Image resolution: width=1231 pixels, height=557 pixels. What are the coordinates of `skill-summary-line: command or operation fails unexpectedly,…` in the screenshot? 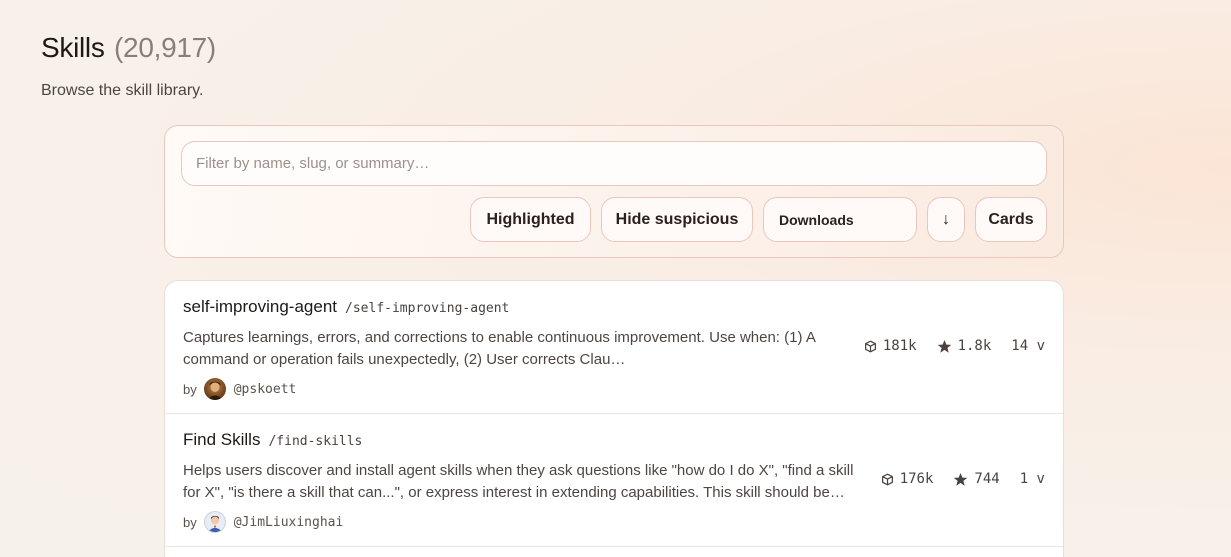 It's located at (404, 359).